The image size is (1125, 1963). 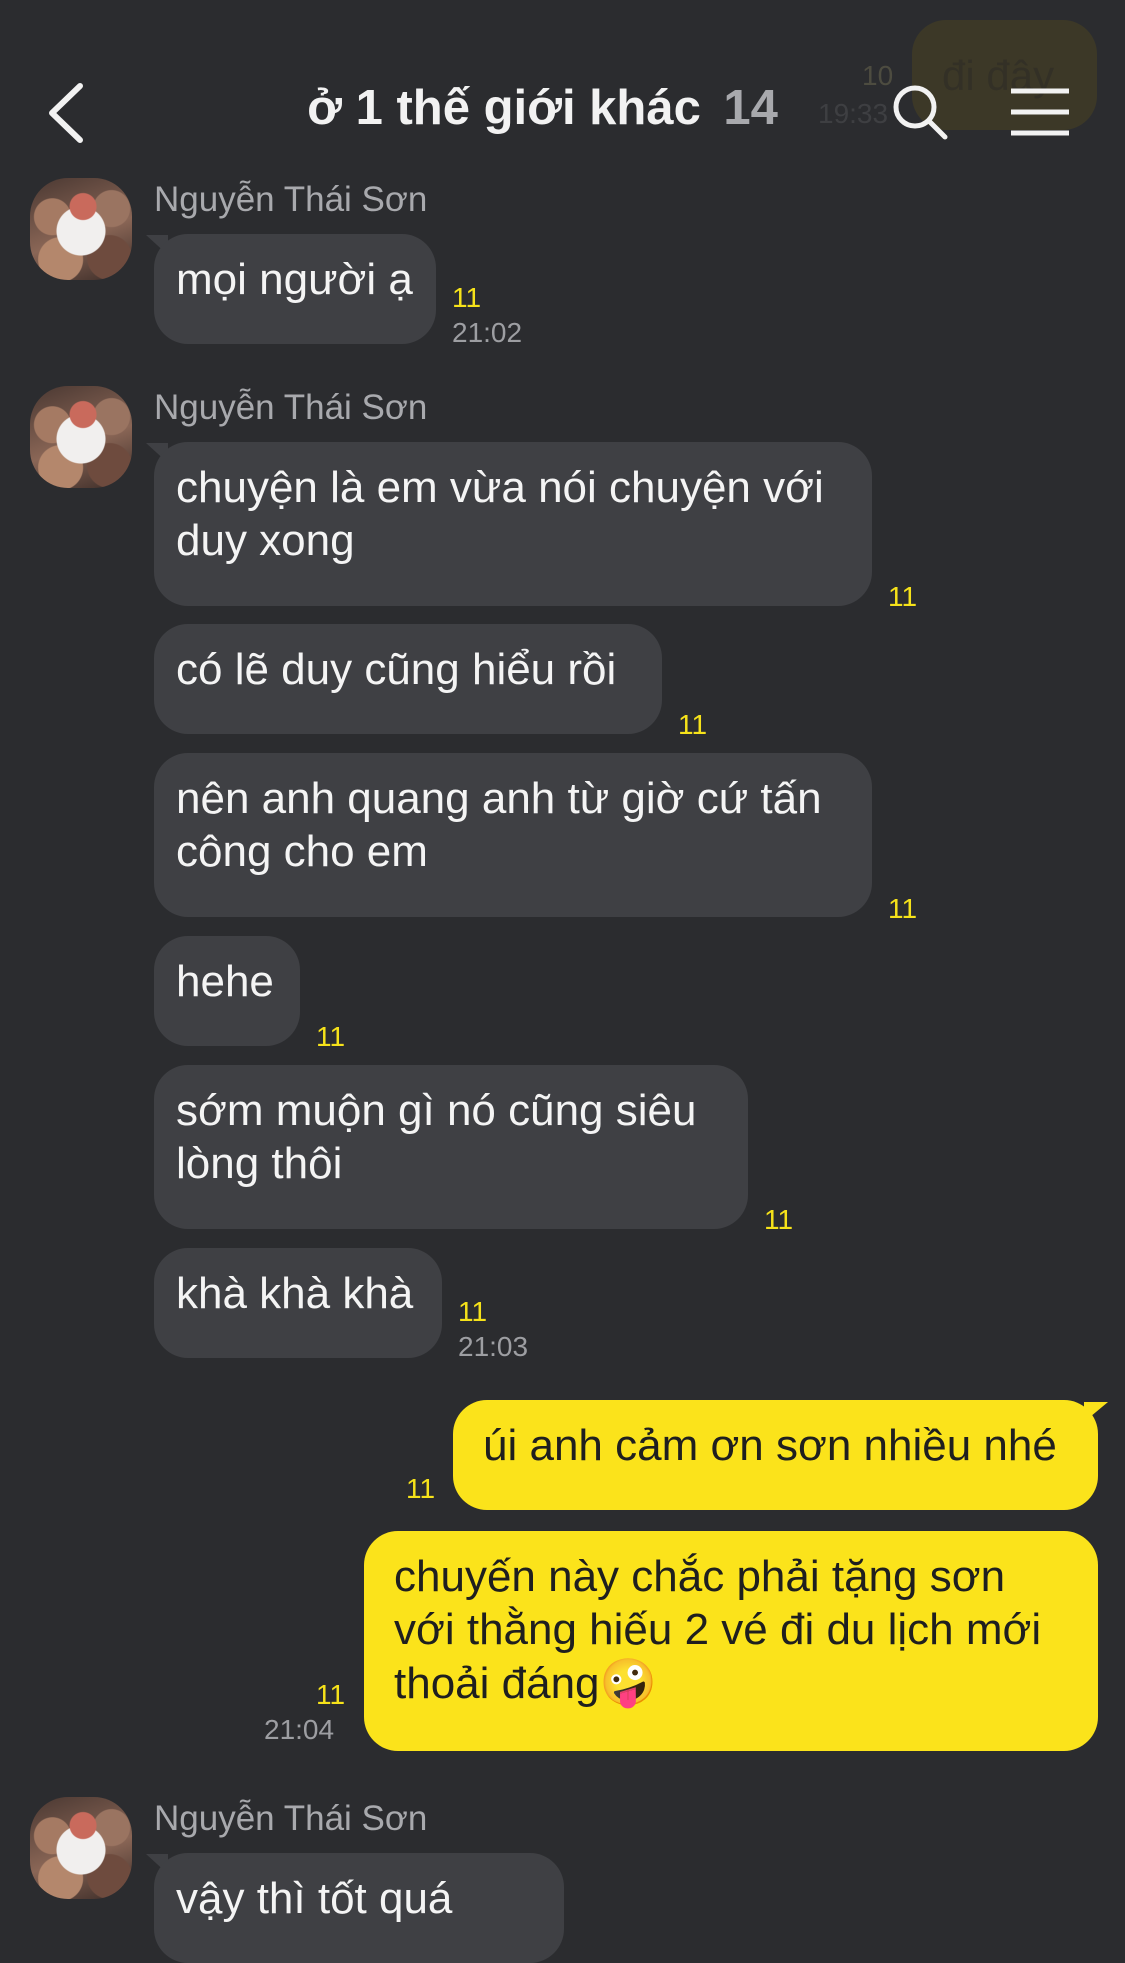 What do you see at coordinates (750, 108) in the screenshot?
I see `member-count: 14` at bounding box center [750, 108].